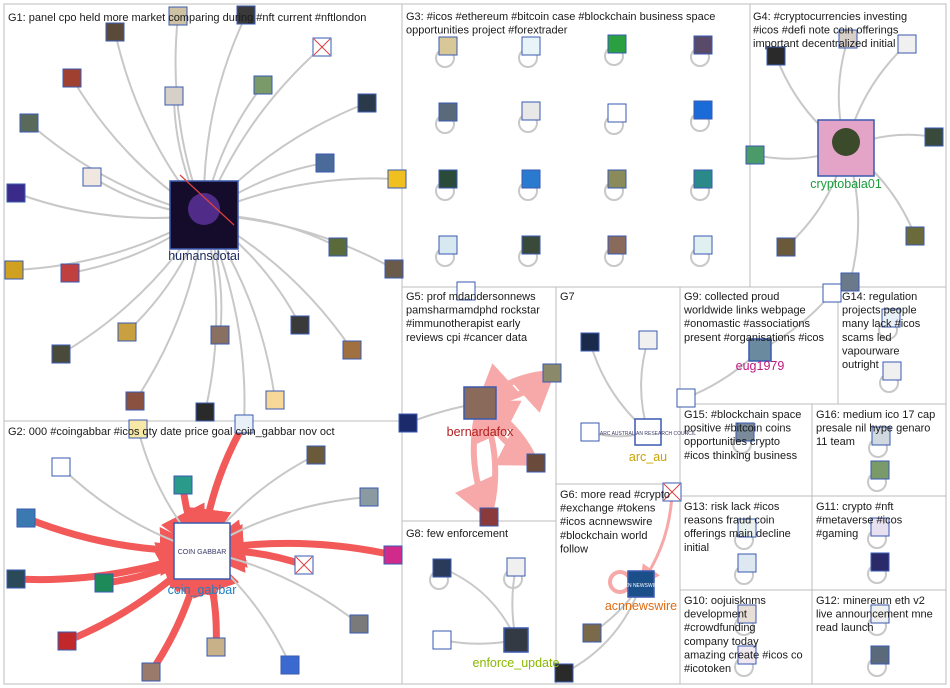  Describe the element at coordinates (648, 457) in the screenshot. I see `hub-label: arc_au` at that location.